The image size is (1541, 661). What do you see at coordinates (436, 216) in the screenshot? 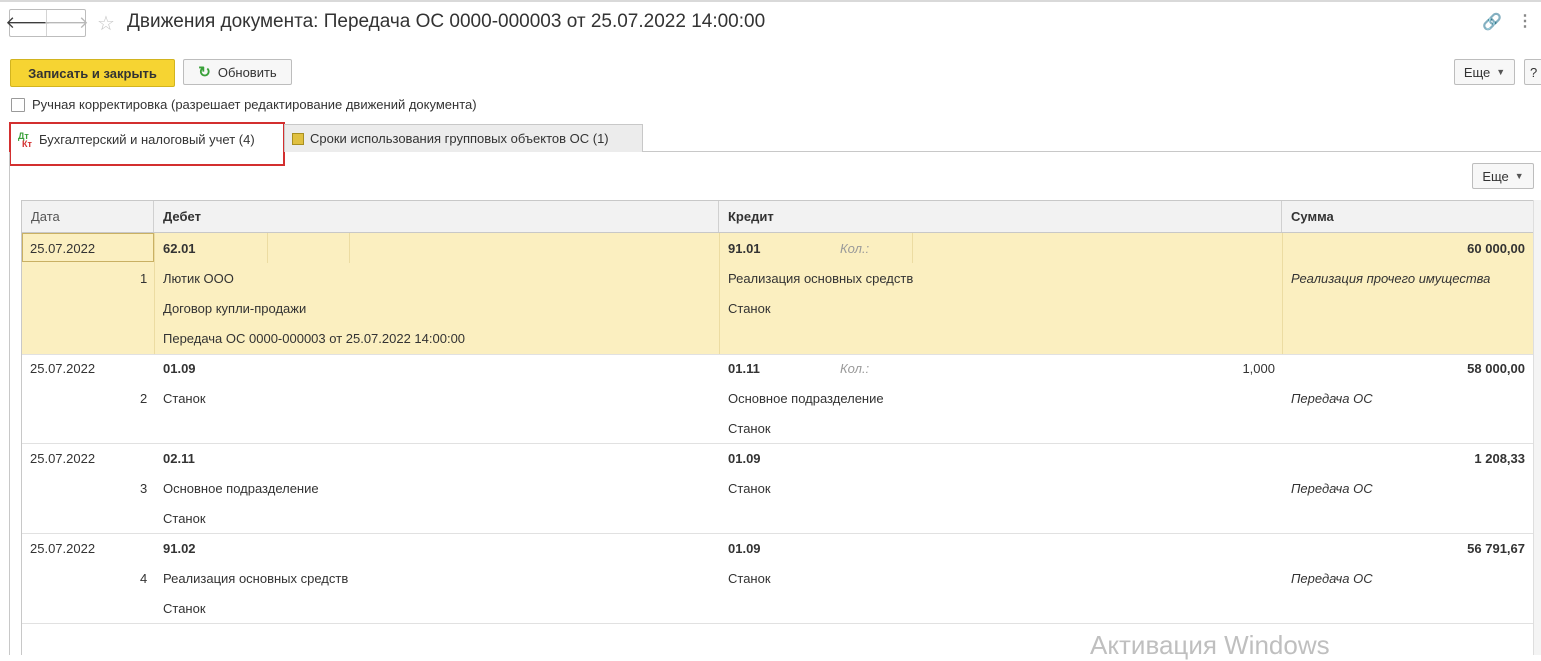
I see `column-header-debit: Дебет` at bounding box center [436, 216].